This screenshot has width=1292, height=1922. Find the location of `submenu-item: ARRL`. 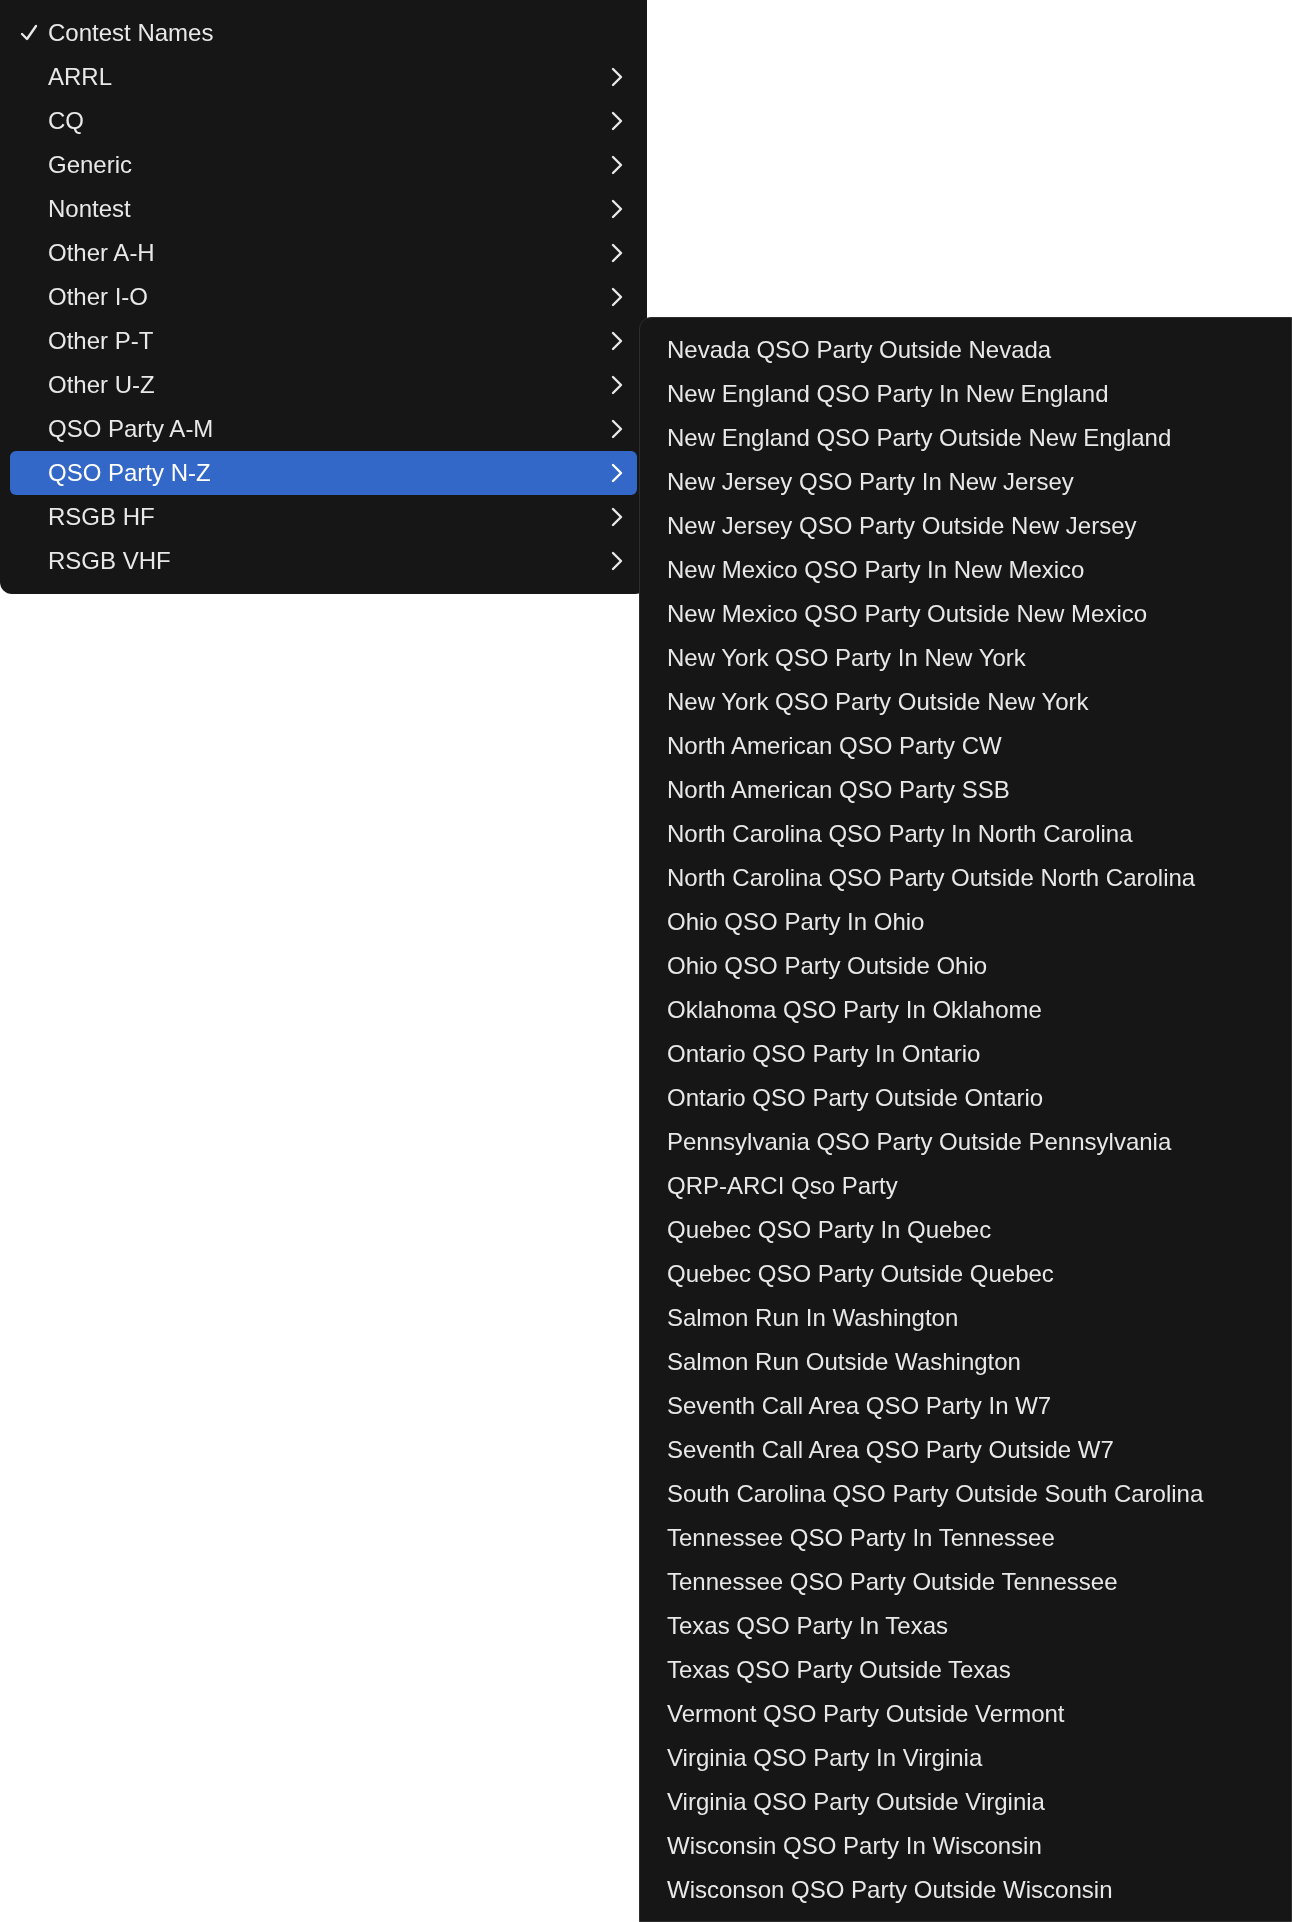

submenu-item: ARRL is located at coordinates (323, 77).